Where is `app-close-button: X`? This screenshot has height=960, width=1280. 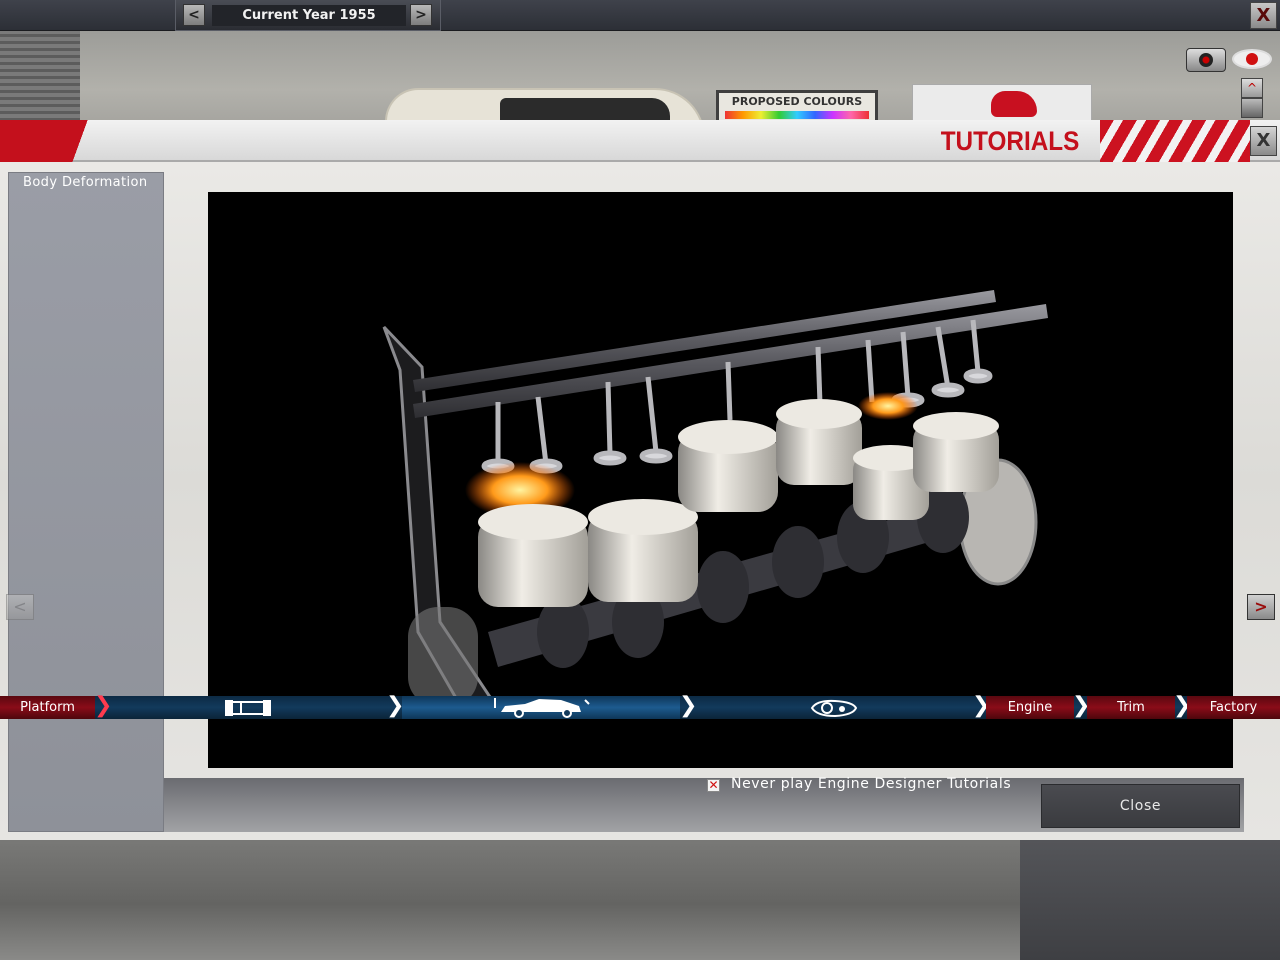
app-close-button: X is located at coordinates (1263, 15).